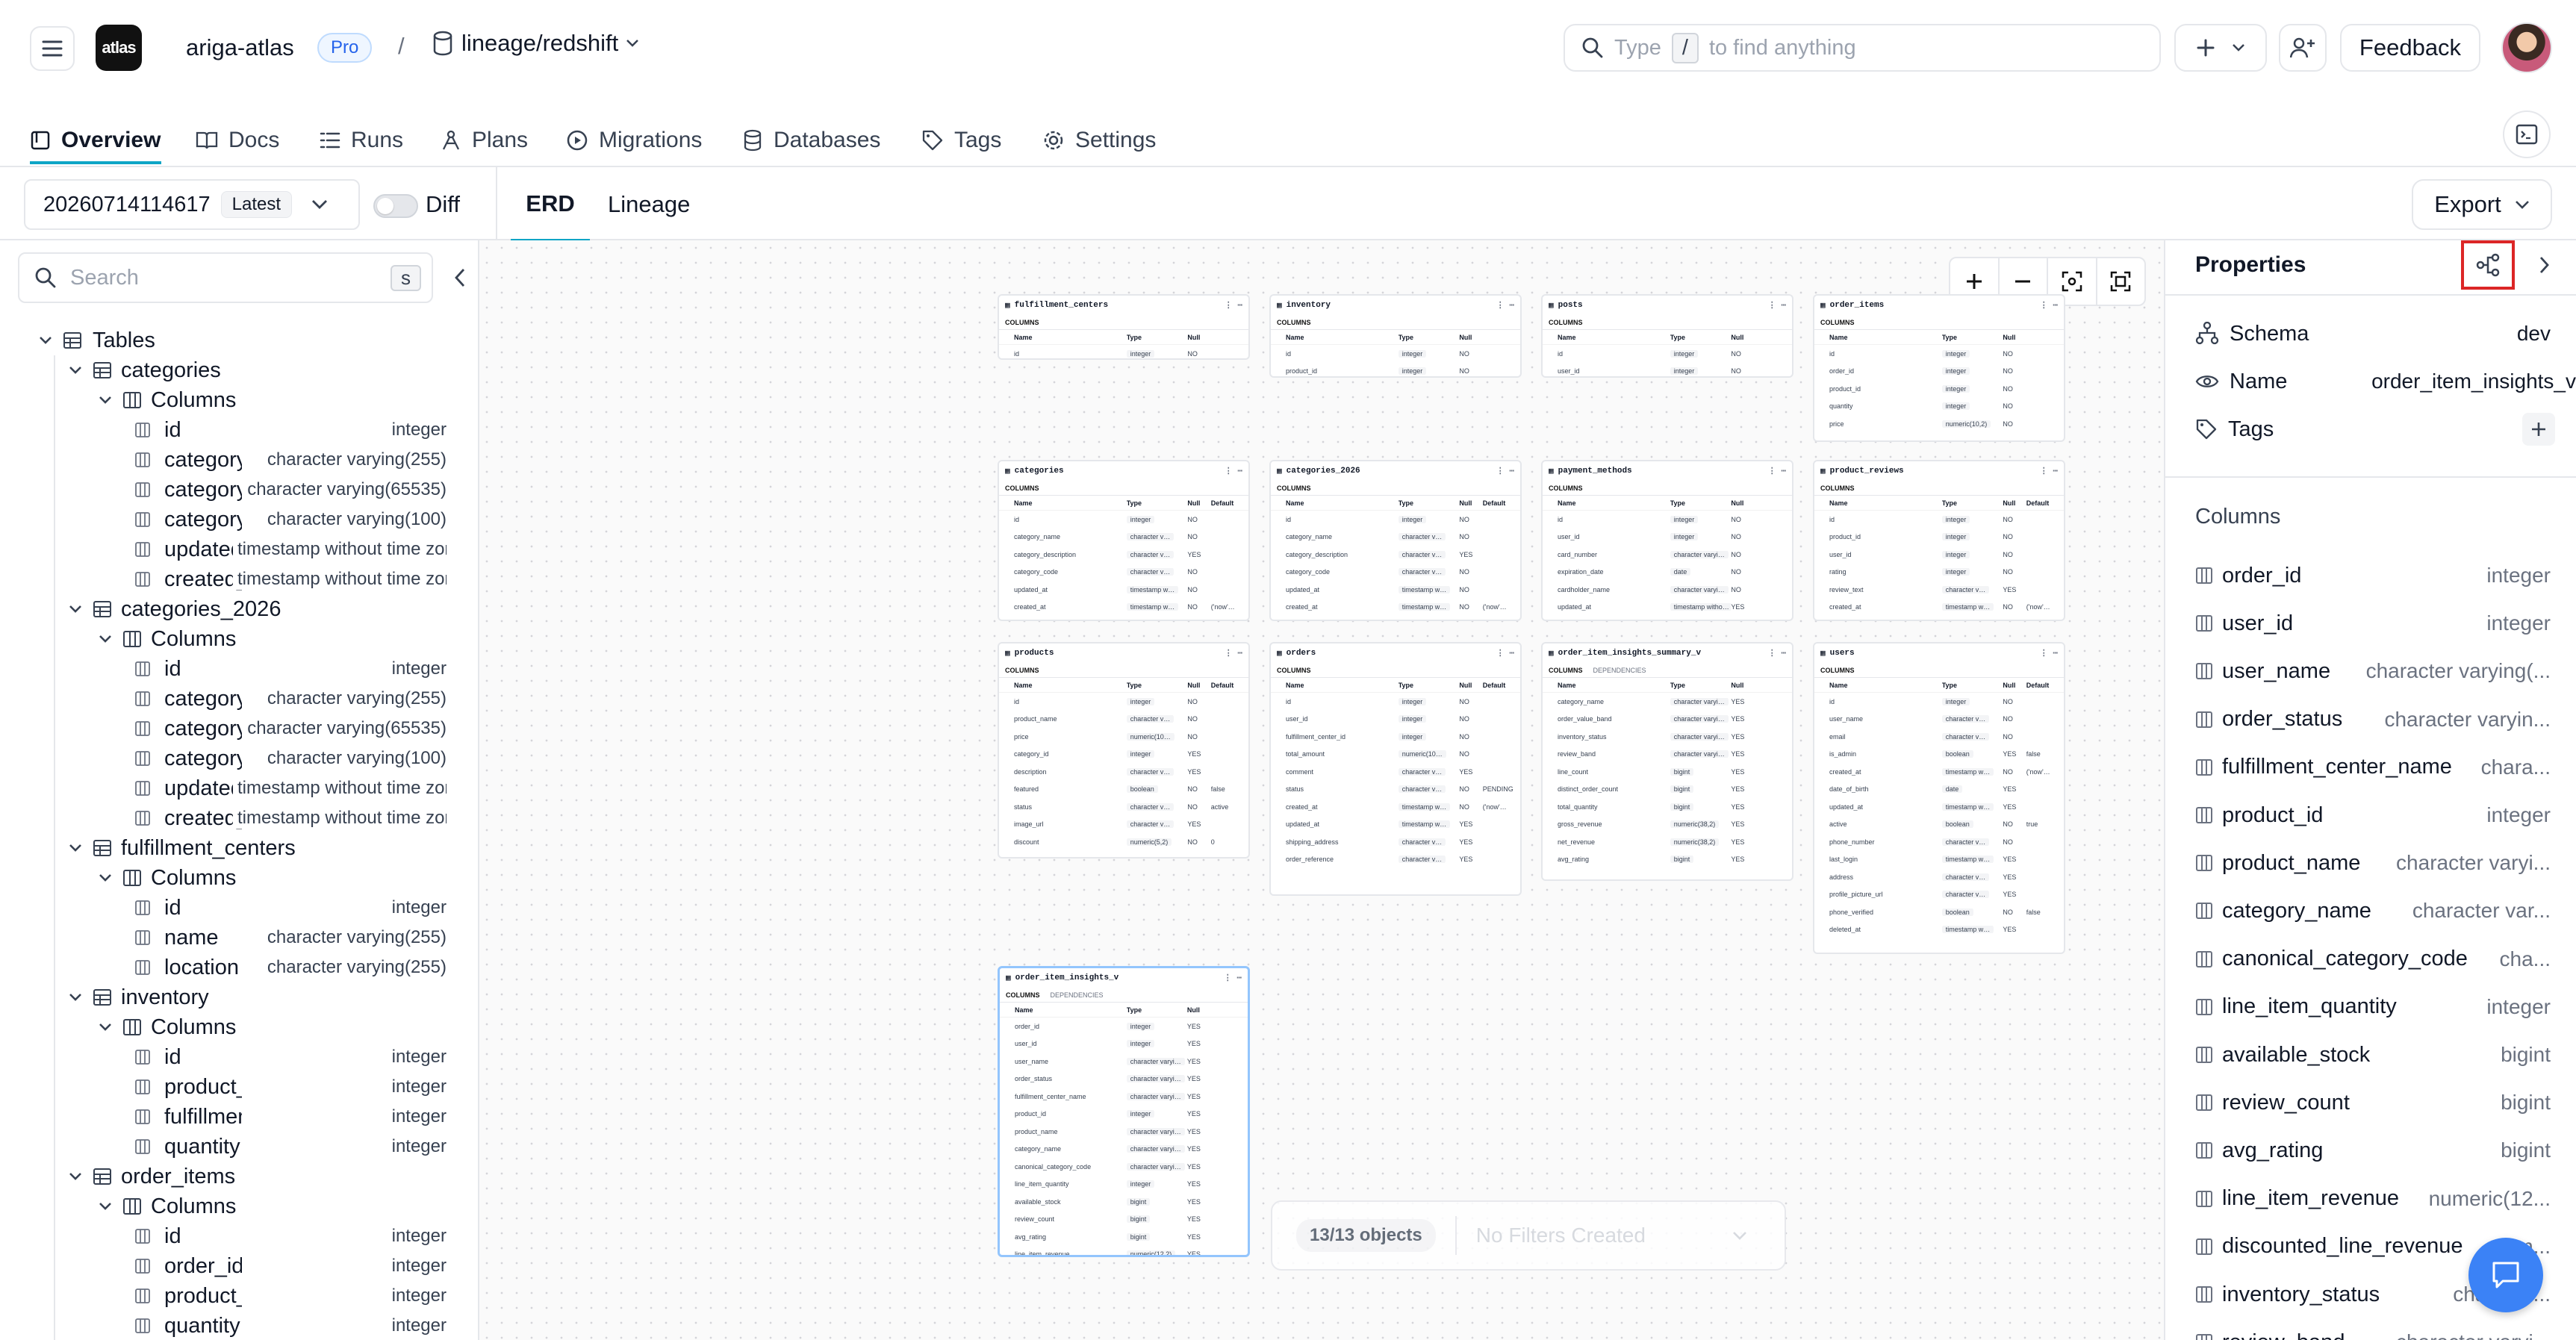  Describe the element at coordinates (961, 141) in the screenshot. I see `tab-tags: Tags` at that location.